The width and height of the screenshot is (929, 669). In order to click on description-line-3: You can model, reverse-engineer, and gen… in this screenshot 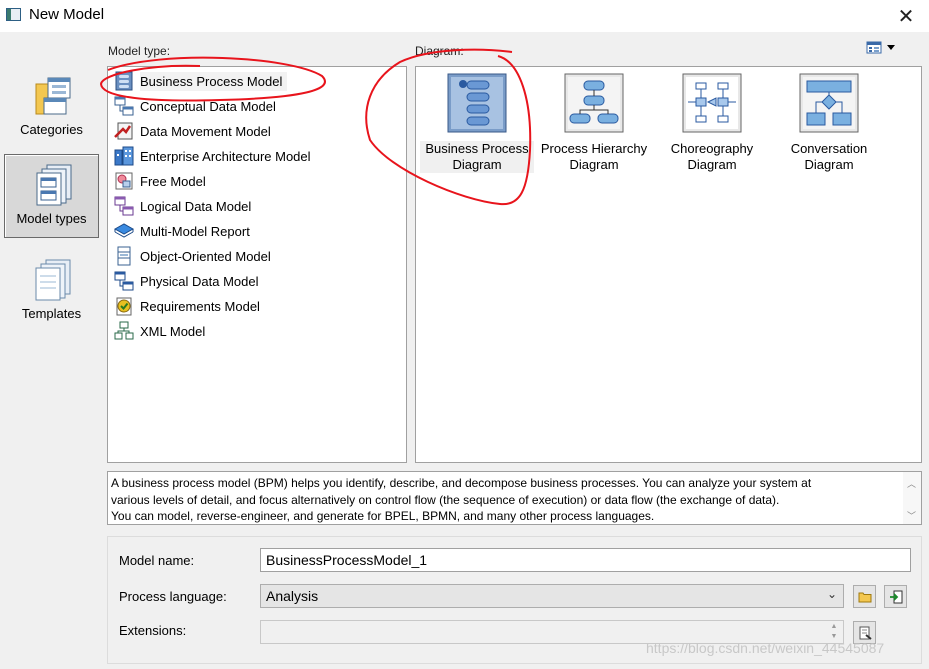, I will do `click(383, 516)`.